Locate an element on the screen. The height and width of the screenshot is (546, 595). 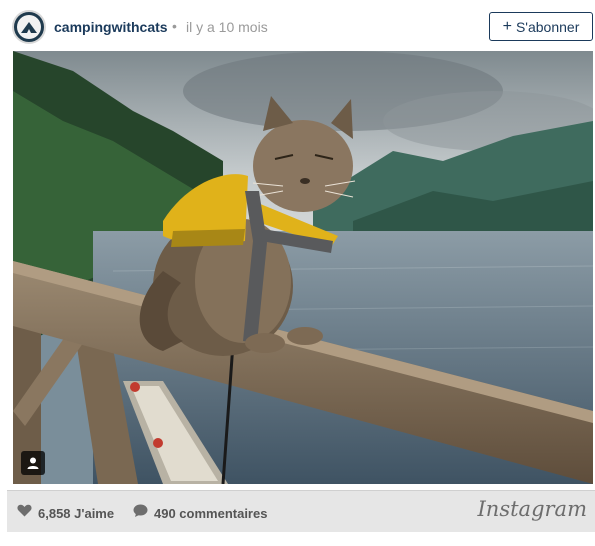
heart-icon is located at coordinates (24, 513).